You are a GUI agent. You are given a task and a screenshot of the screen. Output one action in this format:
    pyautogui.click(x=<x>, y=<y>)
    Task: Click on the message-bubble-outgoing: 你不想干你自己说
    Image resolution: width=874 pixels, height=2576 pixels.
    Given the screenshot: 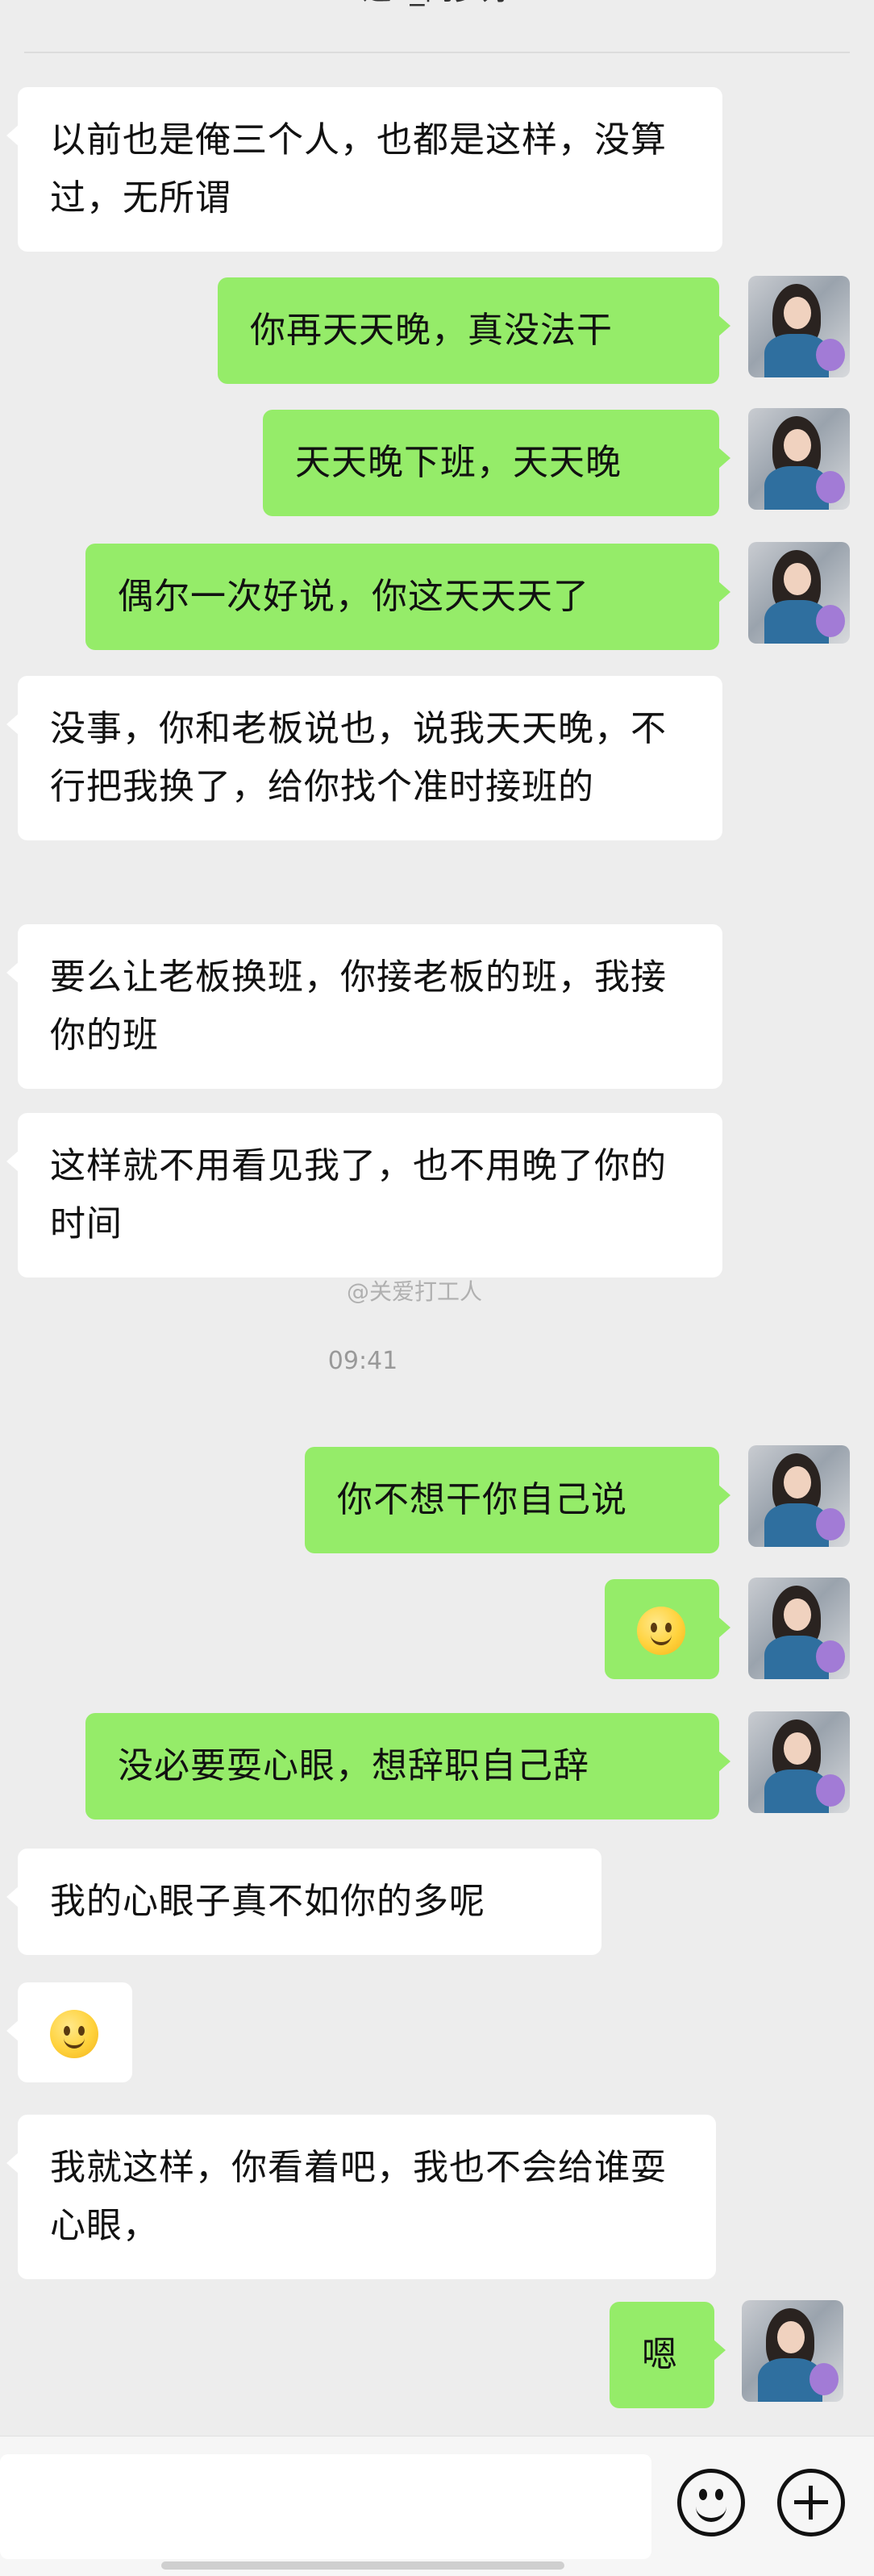 What is the action you would take?
    pyautogui.click(x=517, y=1500)
    